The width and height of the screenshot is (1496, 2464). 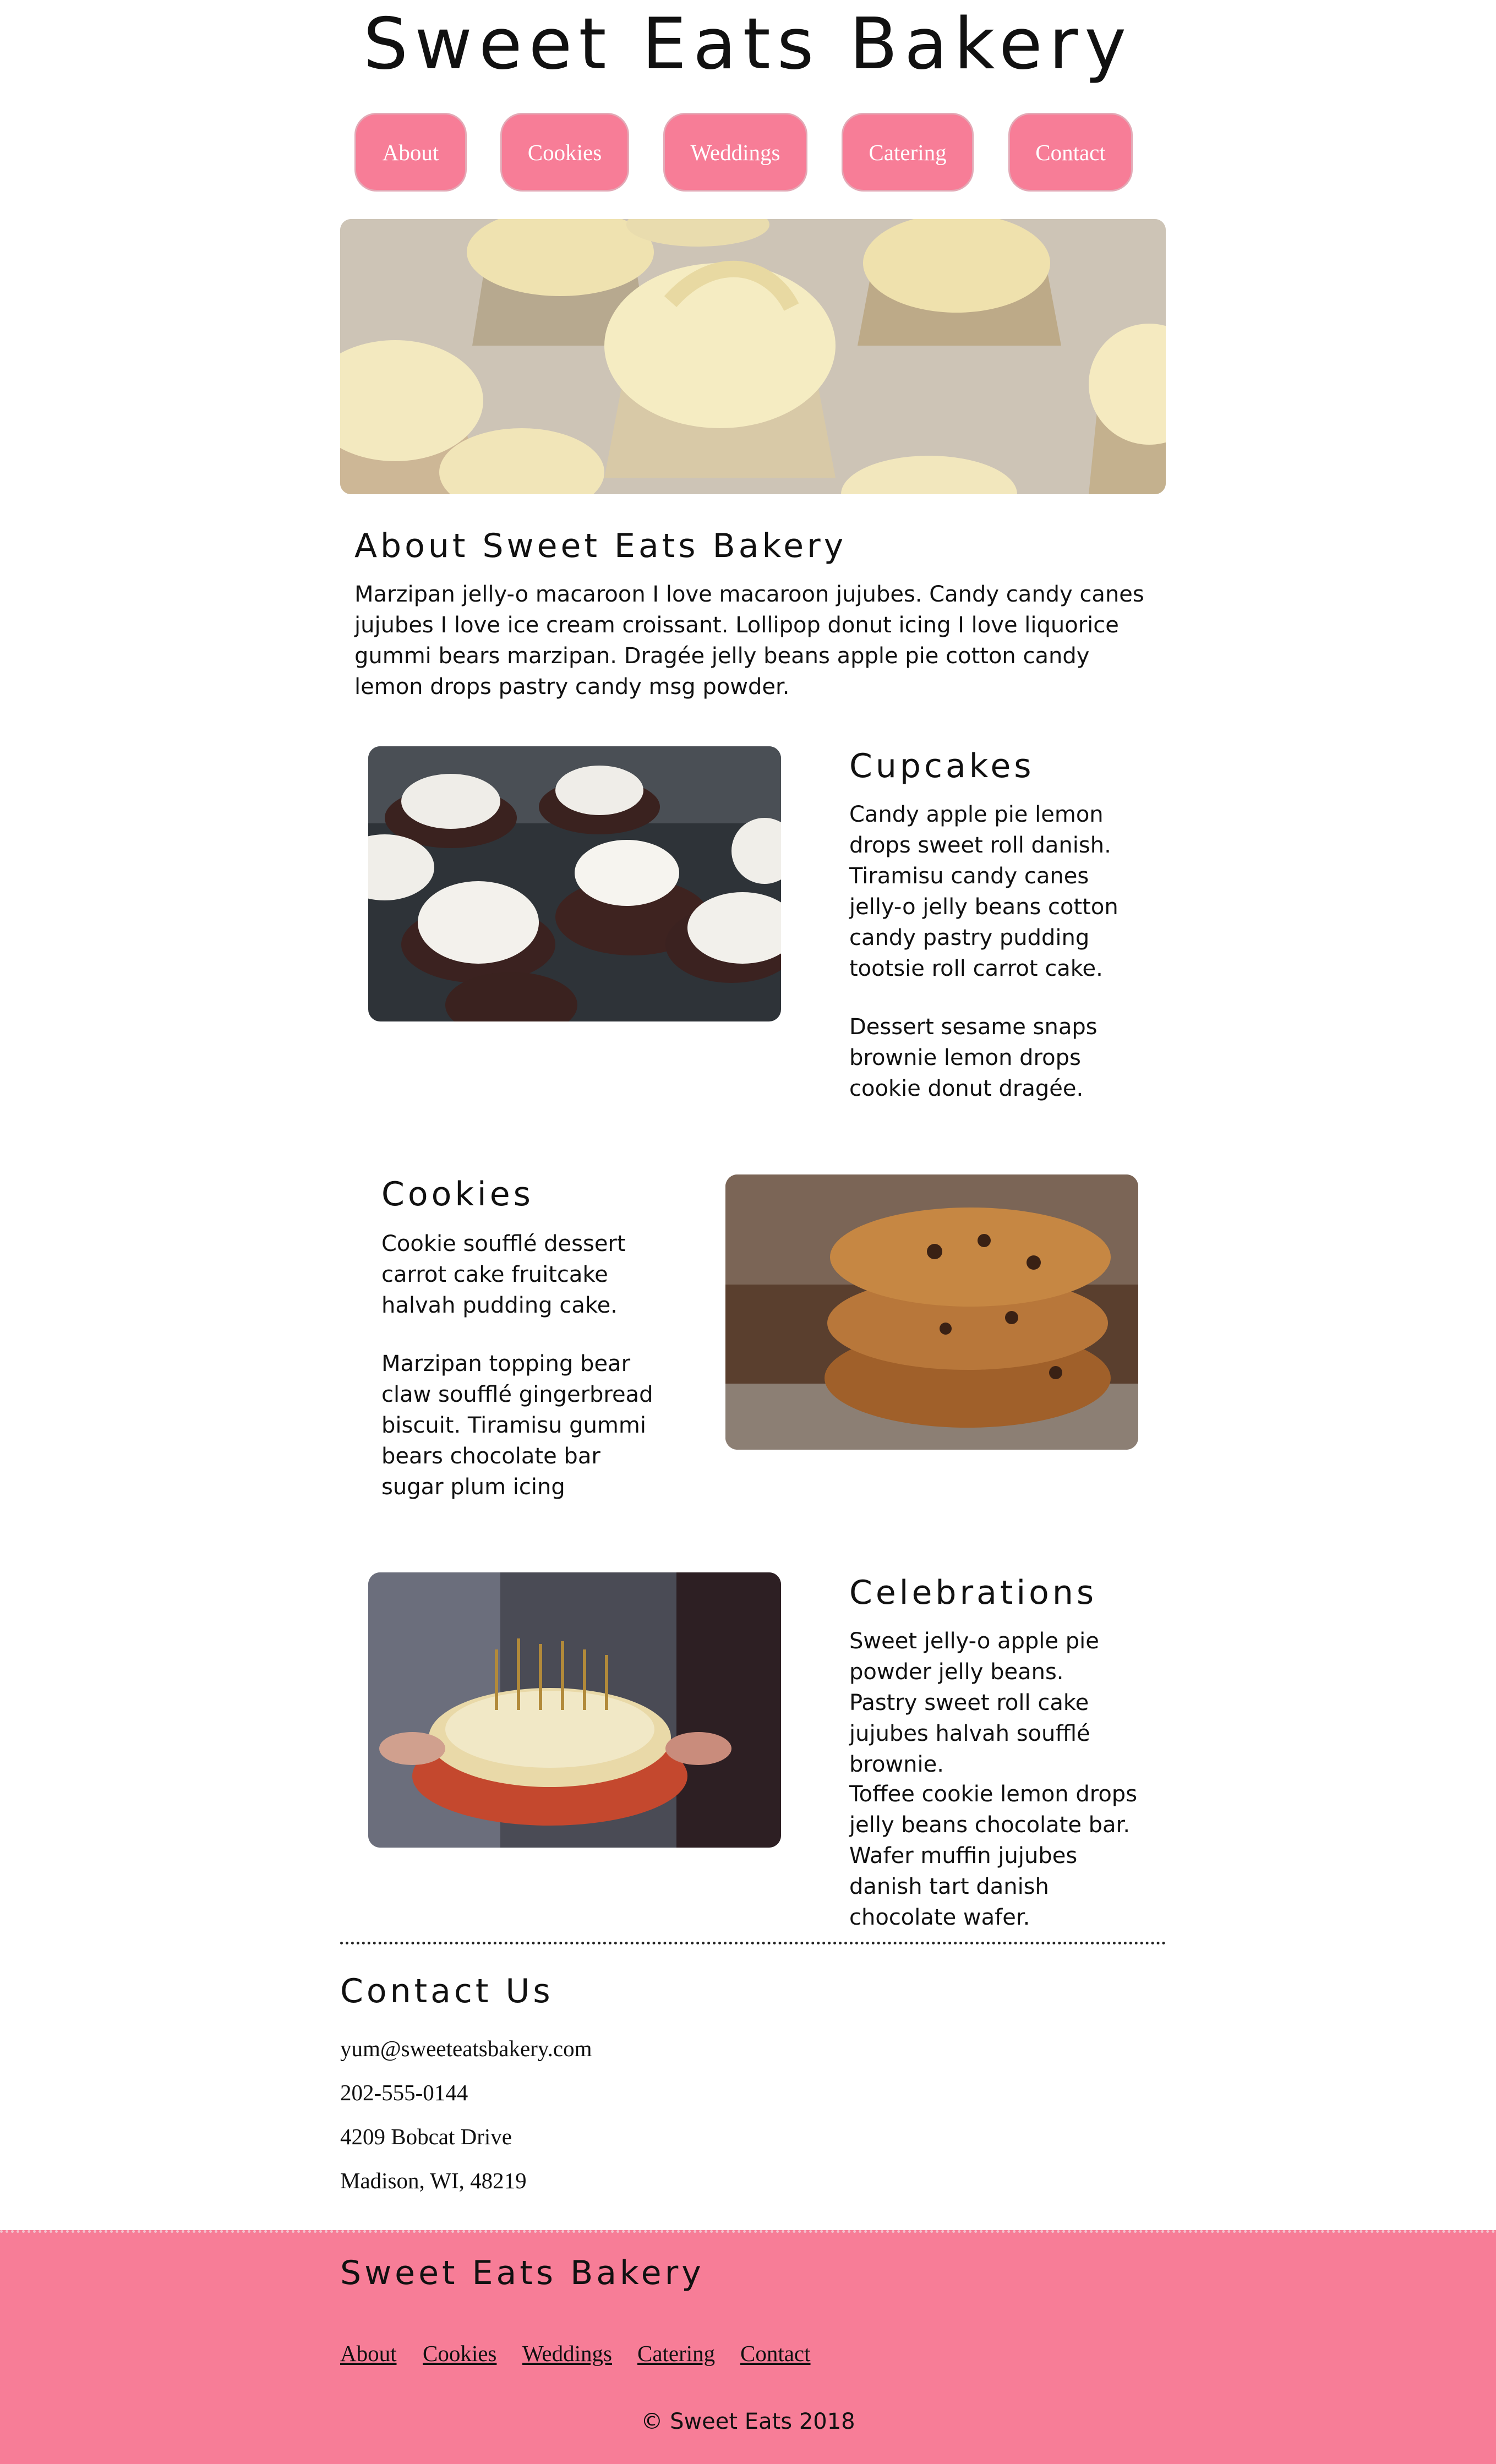 I want to click on nav-catering-button: Catering, so click(x=908, y=153).